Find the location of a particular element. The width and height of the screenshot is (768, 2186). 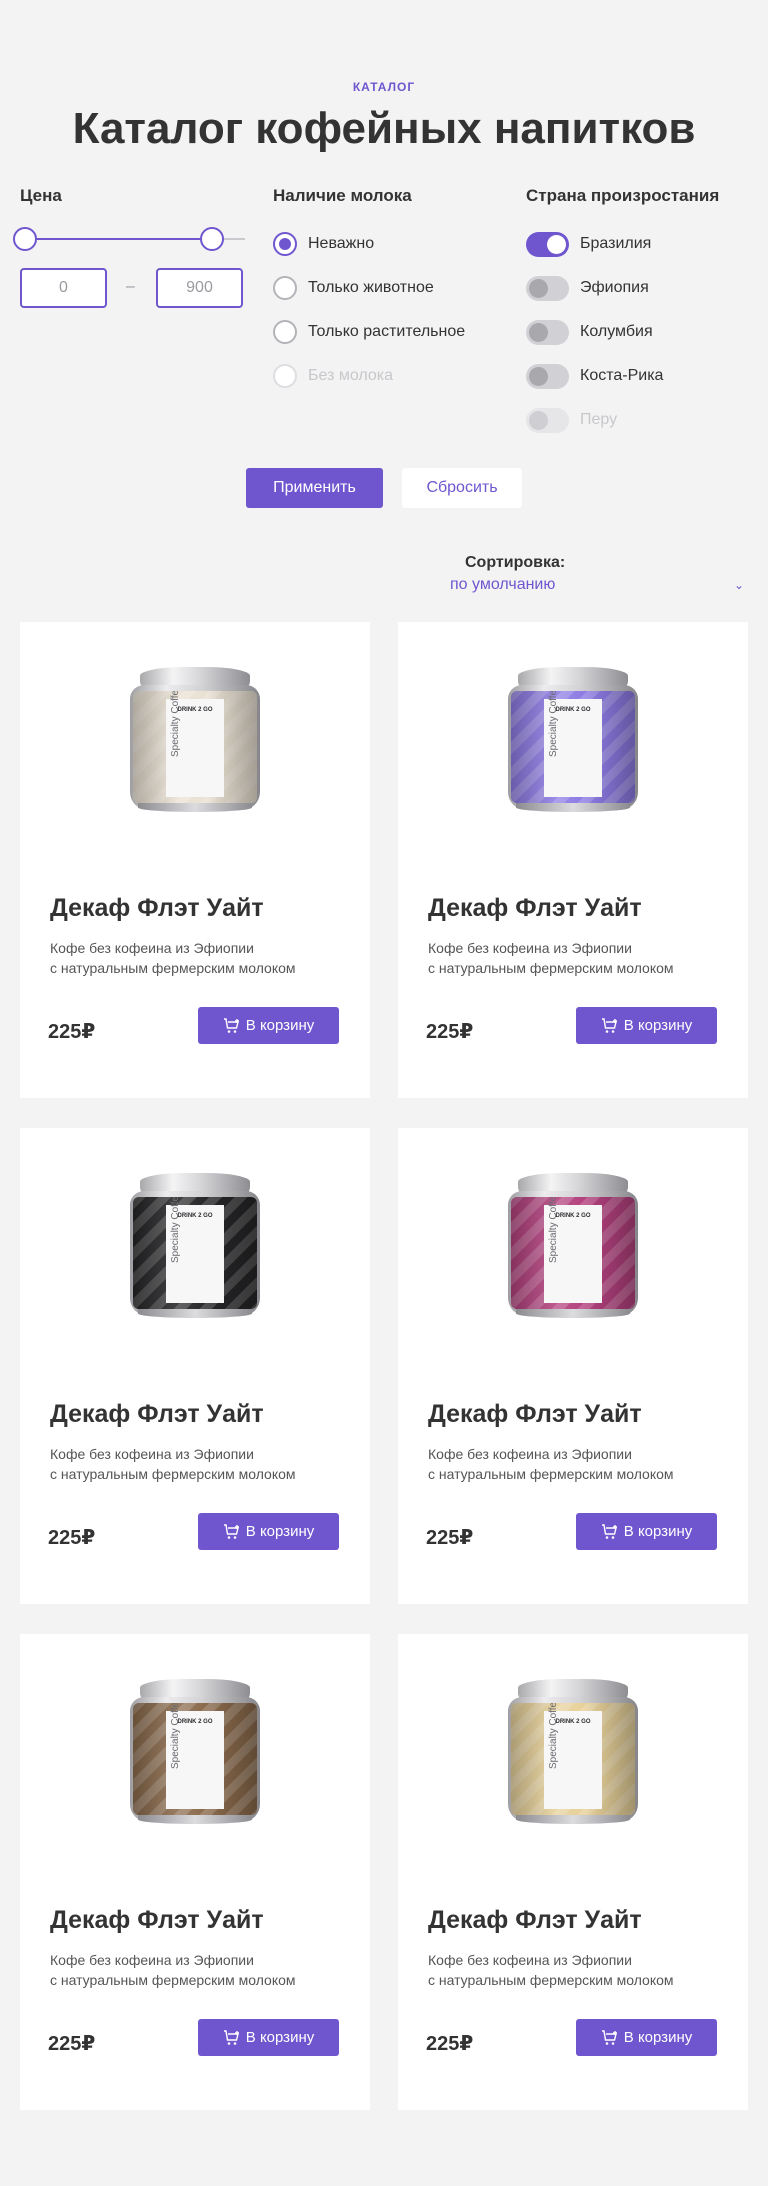

sort-value: по умолчанию is located at coordinates (503, 584).